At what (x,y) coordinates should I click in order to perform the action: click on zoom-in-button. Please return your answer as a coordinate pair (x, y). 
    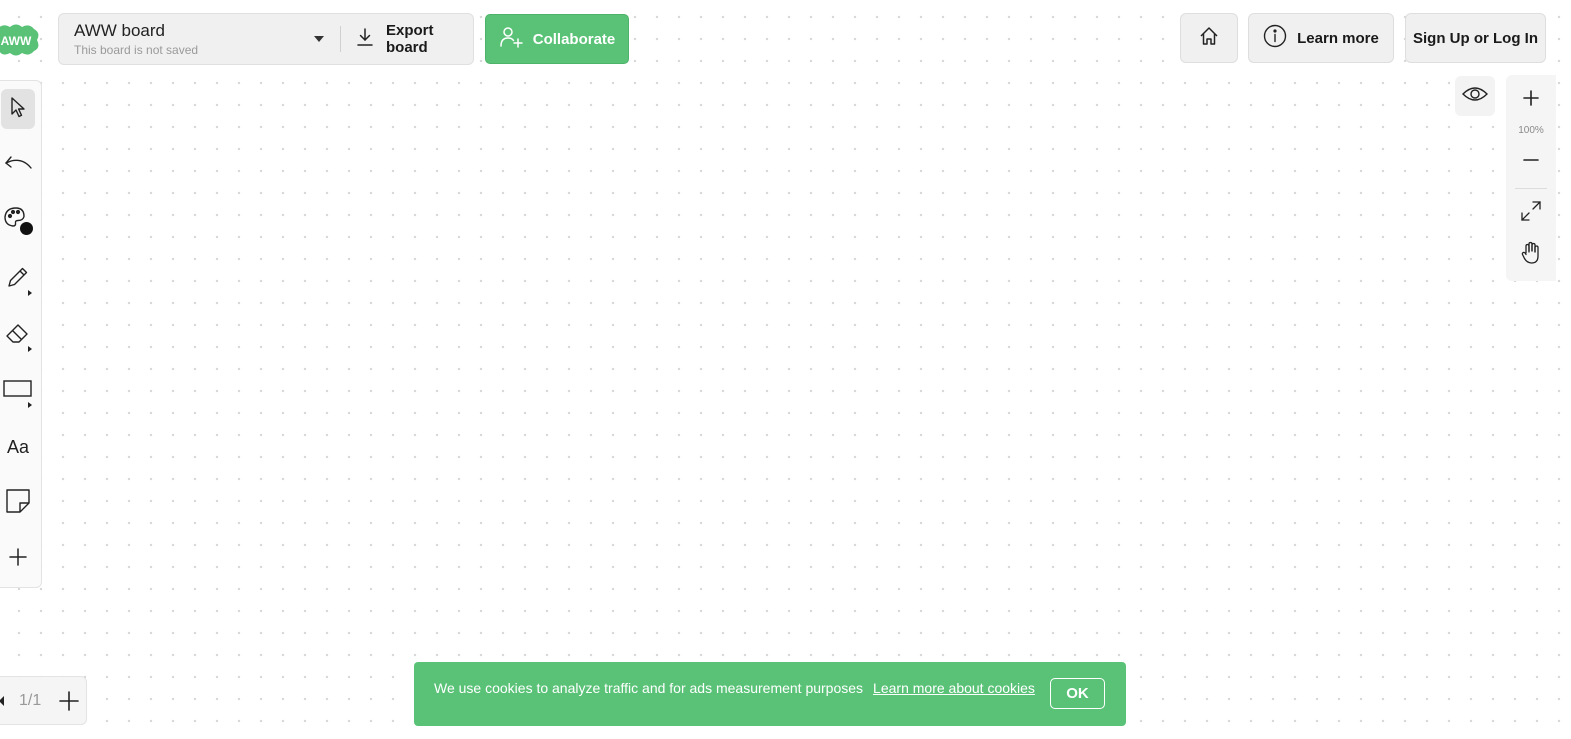
    Looking at the image, I should click on (1531, 100).